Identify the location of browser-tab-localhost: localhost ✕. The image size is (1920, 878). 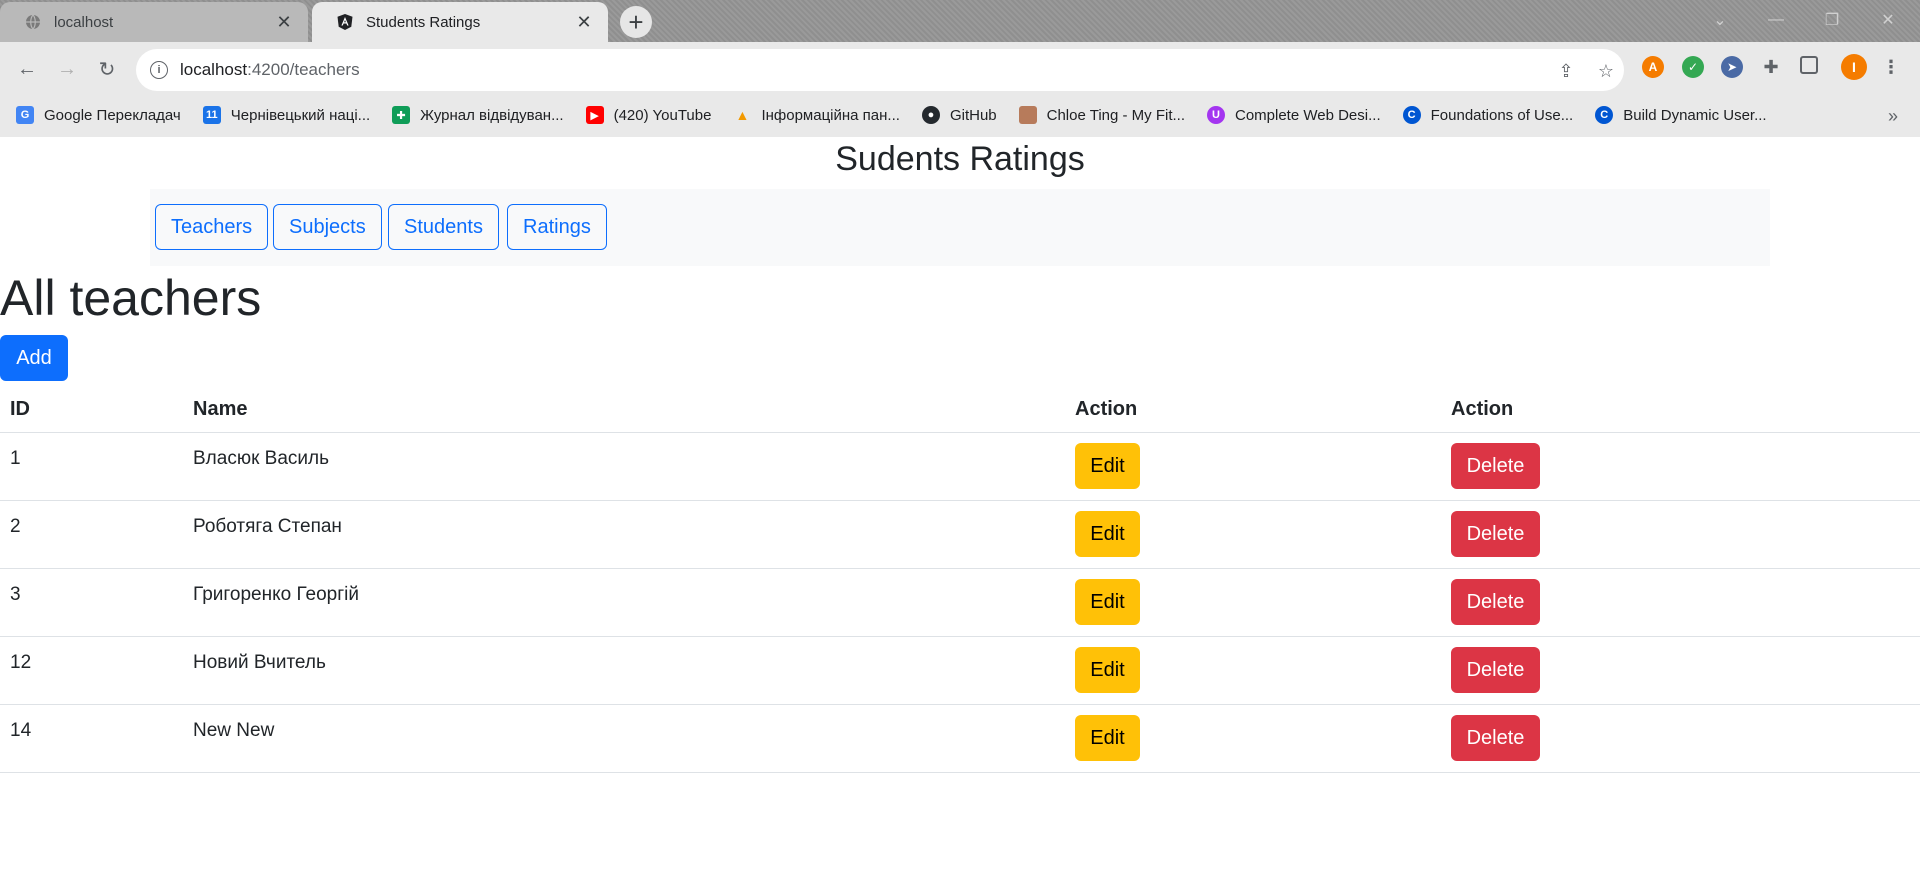
(154, 22).